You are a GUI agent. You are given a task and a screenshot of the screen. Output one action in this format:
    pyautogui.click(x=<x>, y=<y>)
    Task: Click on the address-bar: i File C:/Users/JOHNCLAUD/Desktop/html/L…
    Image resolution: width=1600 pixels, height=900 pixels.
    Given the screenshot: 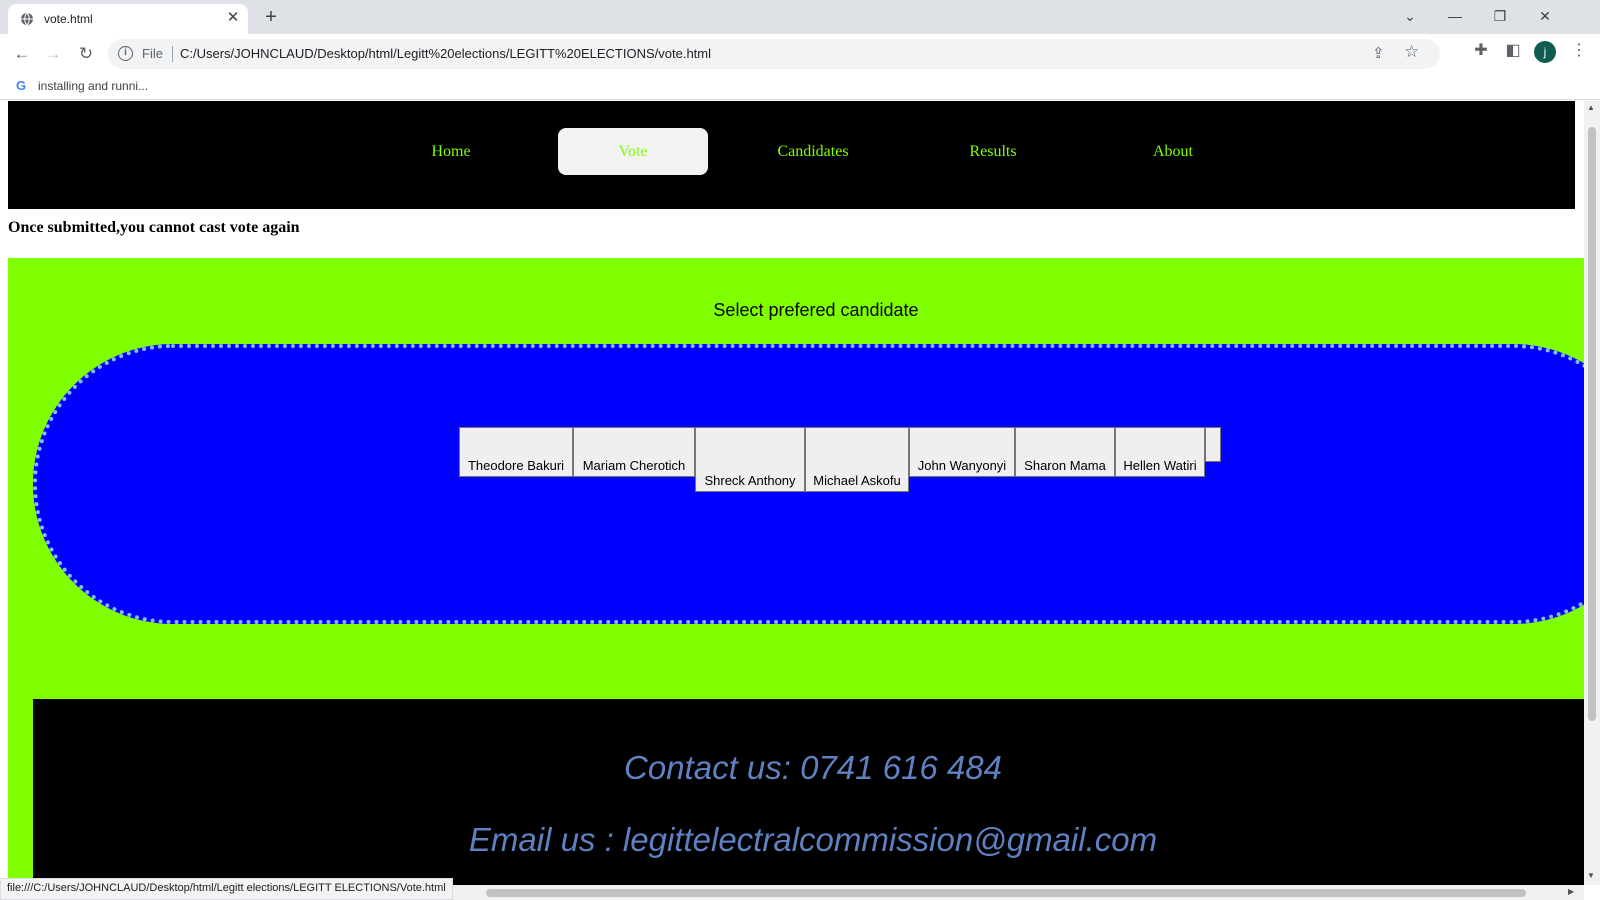 What is the action you would take?
    pyautogui.click(x=774, y=54)
    